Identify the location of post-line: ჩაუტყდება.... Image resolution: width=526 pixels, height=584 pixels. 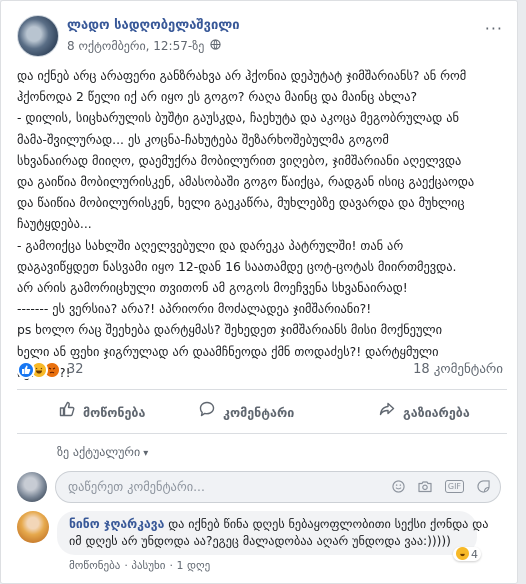
(54, 224).